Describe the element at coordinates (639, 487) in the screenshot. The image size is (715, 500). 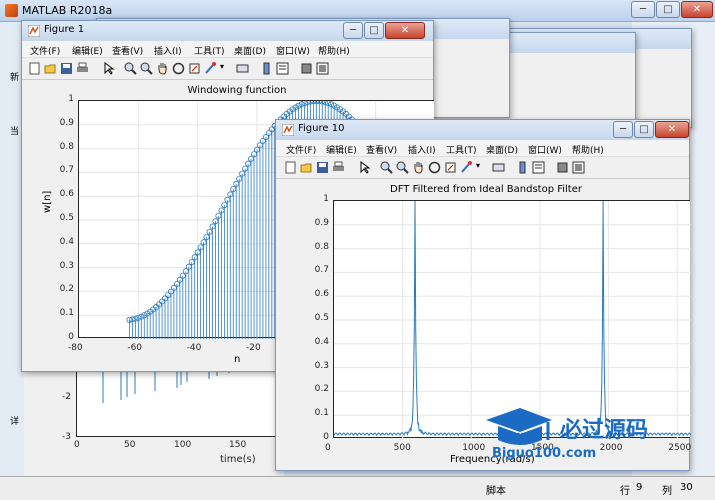
I see `status-row-value: 9` at that location.